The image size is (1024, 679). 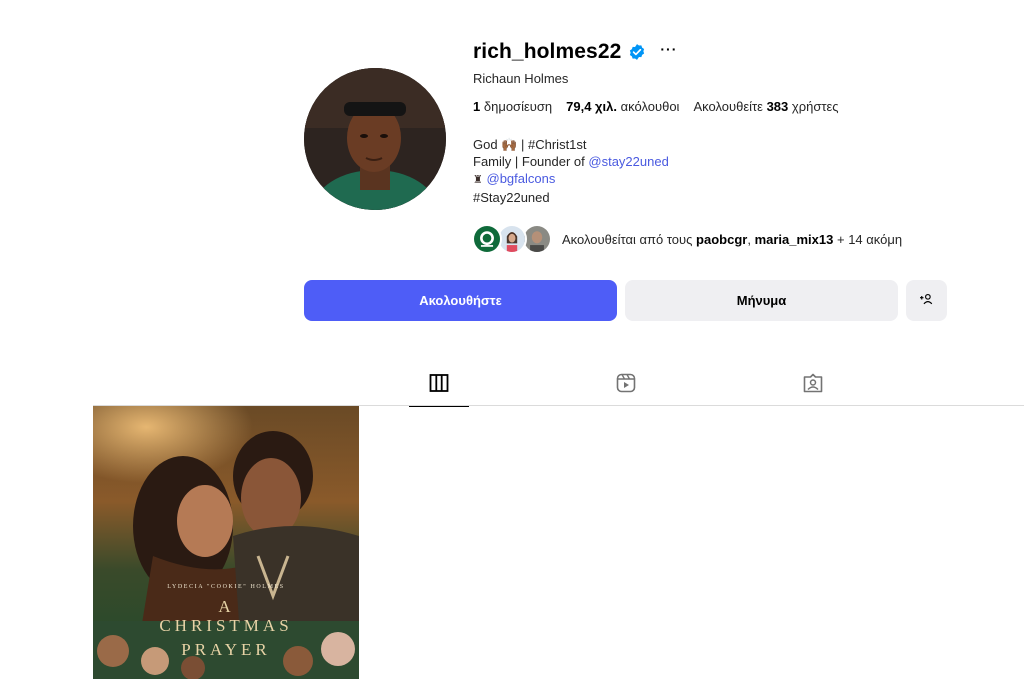 I want to click on username-row: rich_holmes22 ···, so click(x=575, y=52).